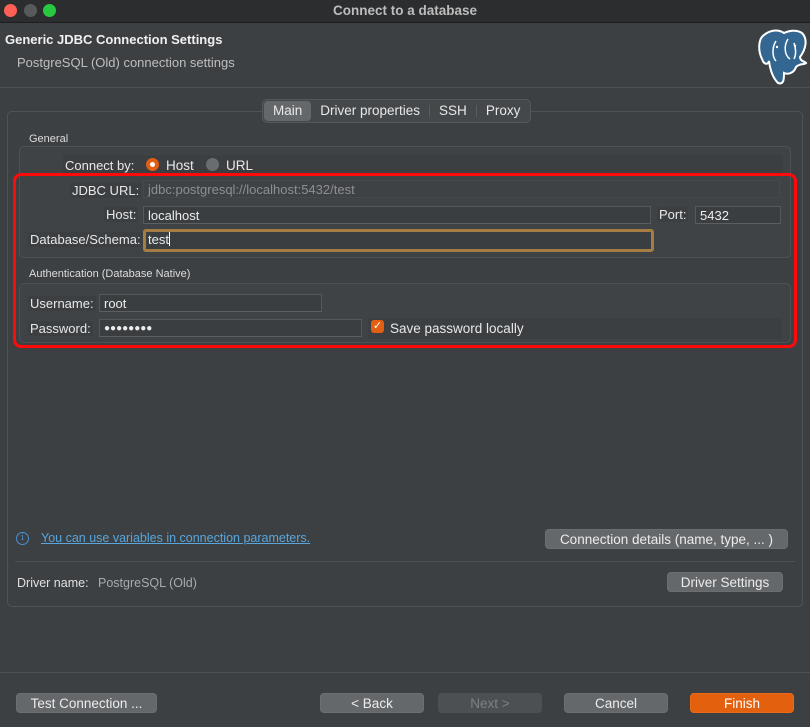  I want to click on password-field: ●●●●●●●●, so click(230, 328).